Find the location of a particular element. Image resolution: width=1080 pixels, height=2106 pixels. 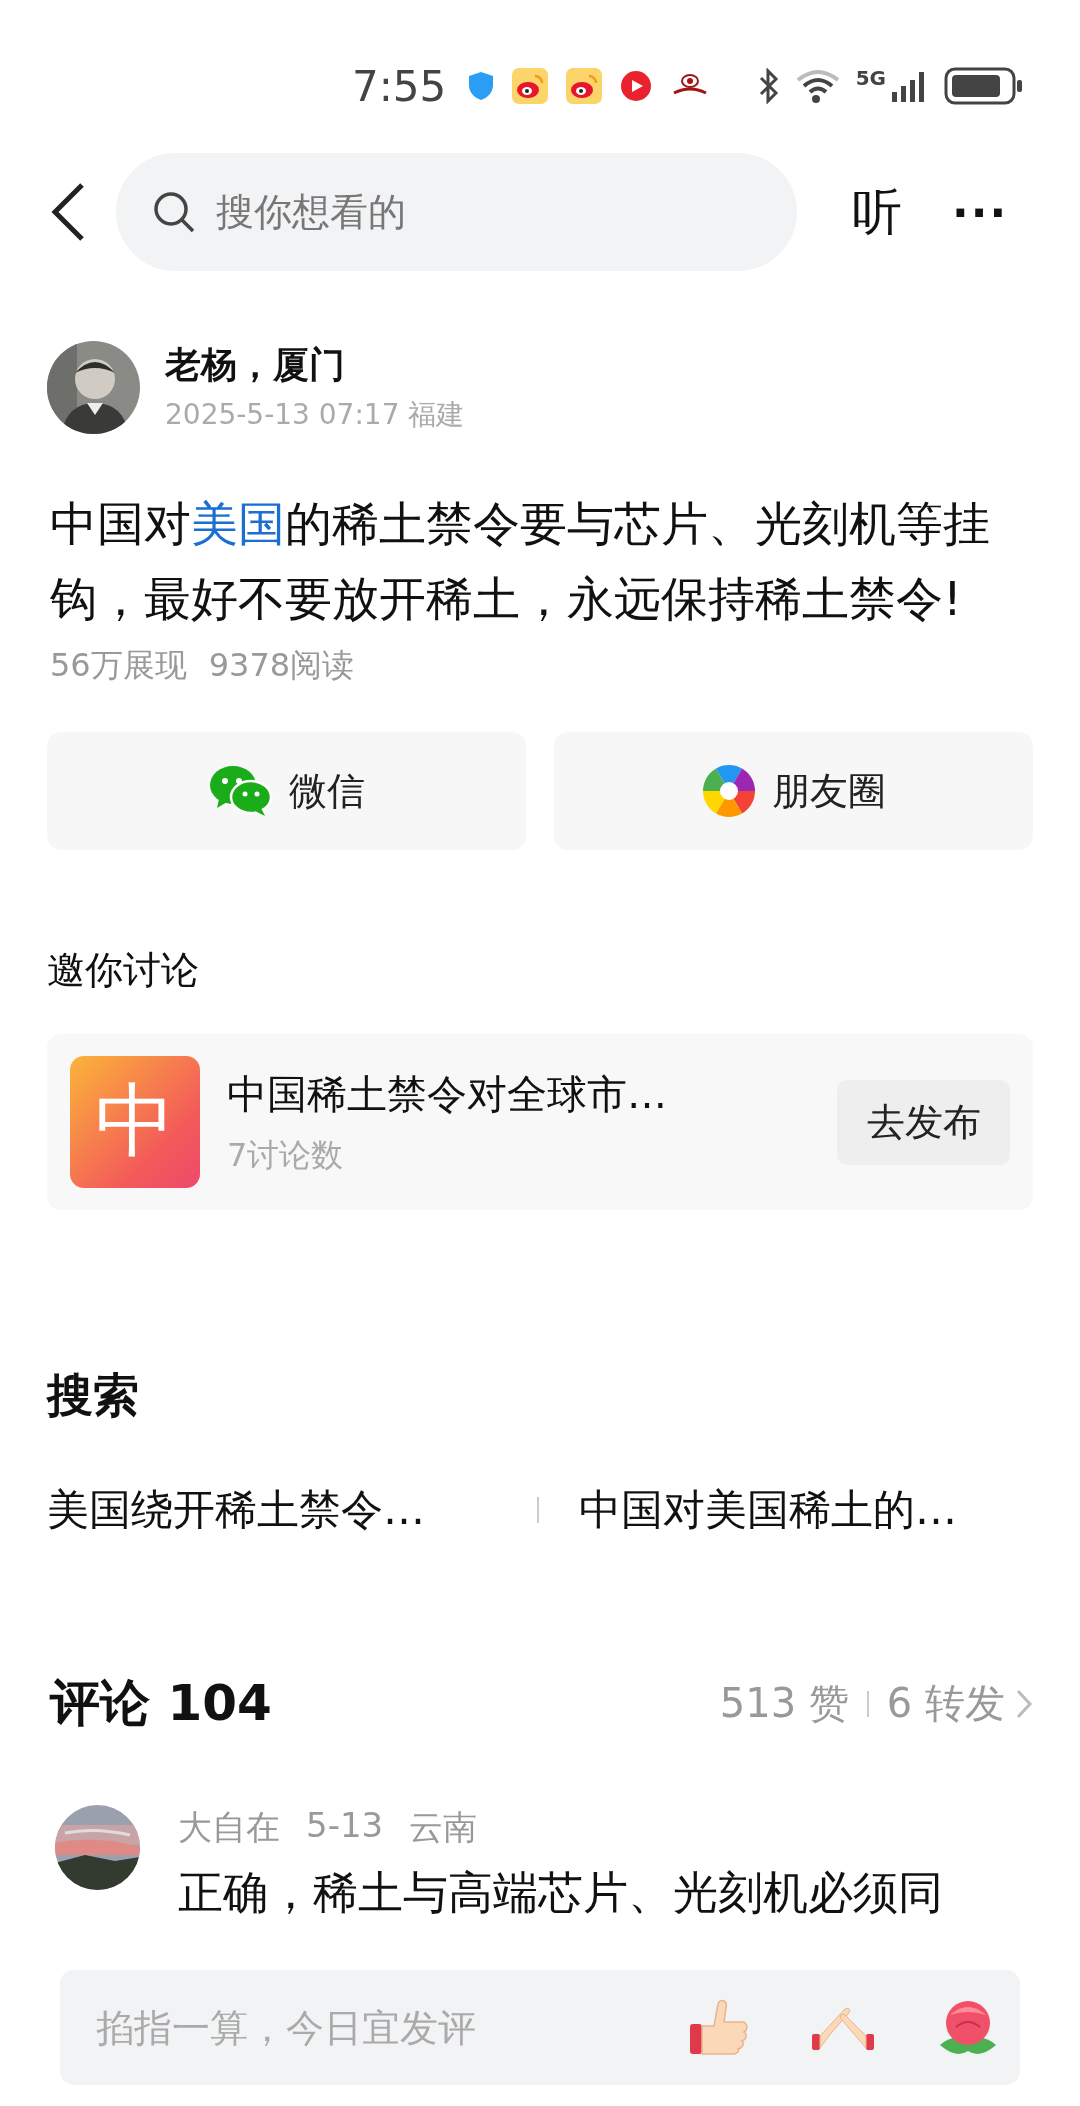

section-heading: 搜索 is located at coordinates (93, 1395).